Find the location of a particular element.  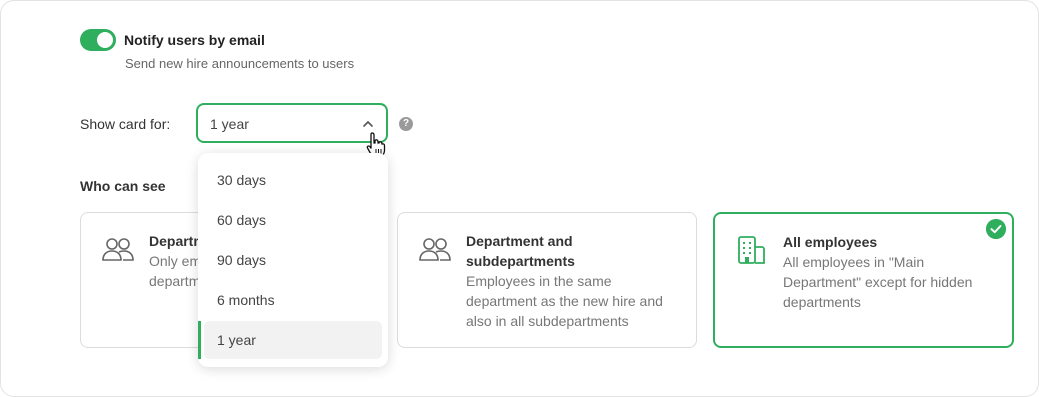

card-title: All employees is located at coordinates (830, 242).